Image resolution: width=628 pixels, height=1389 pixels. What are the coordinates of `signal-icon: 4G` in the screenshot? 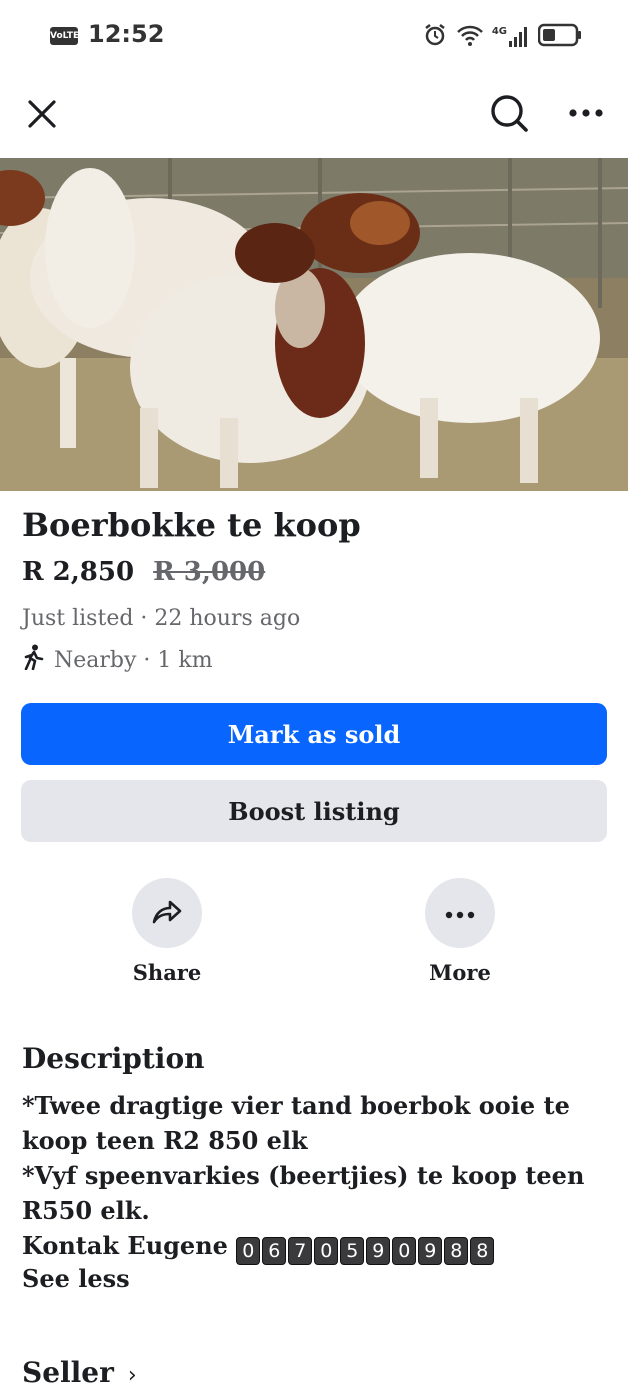 It's located at (511, 37).